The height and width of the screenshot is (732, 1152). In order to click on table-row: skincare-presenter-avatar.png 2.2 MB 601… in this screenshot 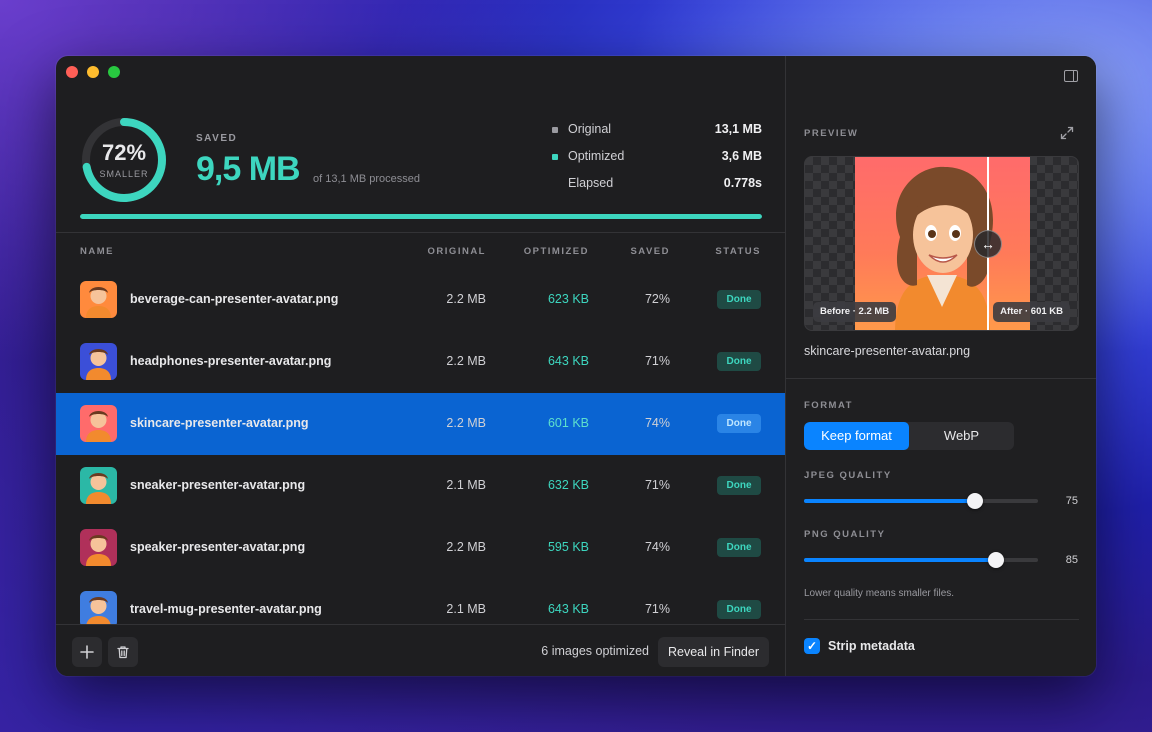, I will do `click(420, 424)`.